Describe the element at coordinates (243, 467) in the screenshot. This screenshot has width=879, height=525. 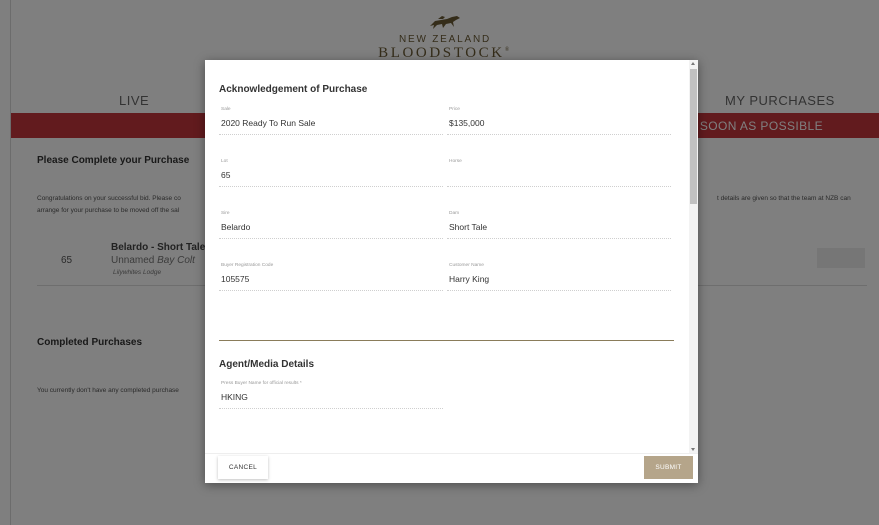
I see `cancel-button: CANCEL` at that location.